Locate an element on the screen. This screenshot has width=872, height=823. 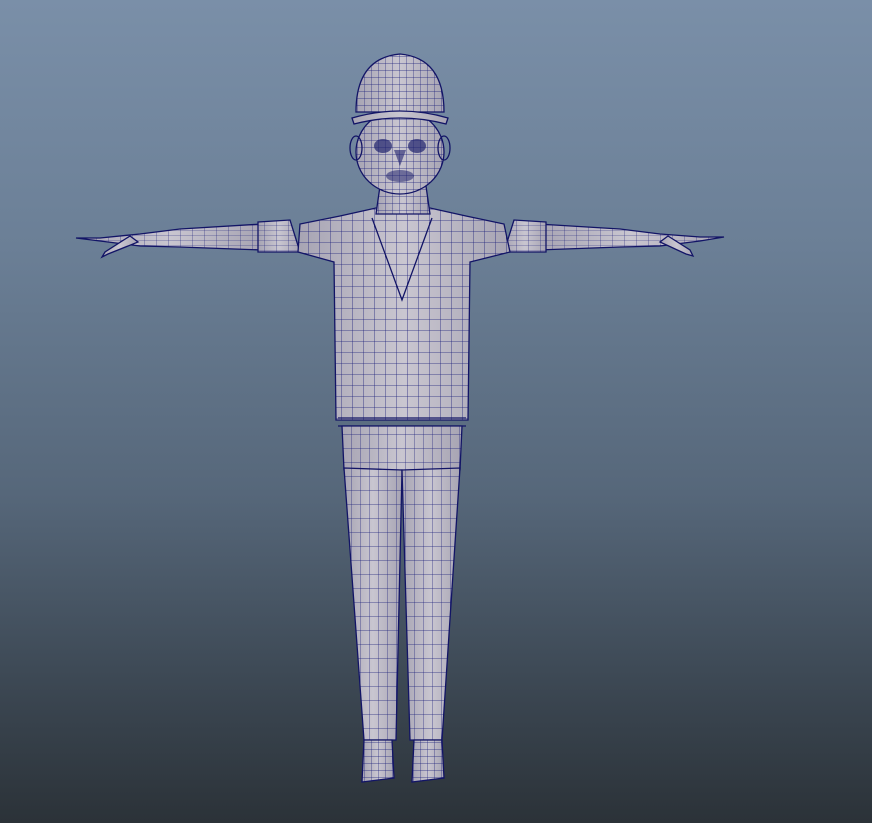
right-arm is located at coordinates (614, 236).